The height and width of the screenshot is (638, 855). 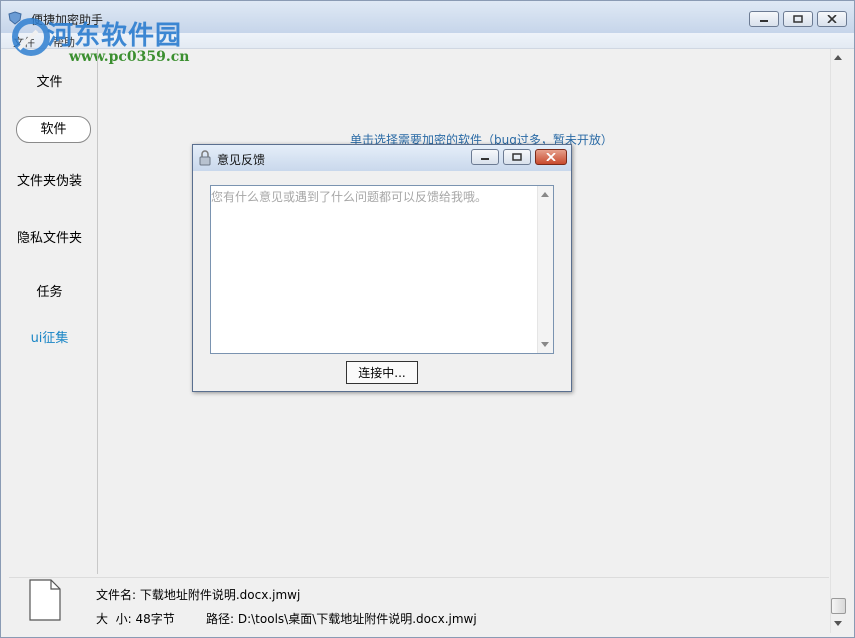 I want to click on sidebar-item-software: 软件, so click(x=53, y=129).